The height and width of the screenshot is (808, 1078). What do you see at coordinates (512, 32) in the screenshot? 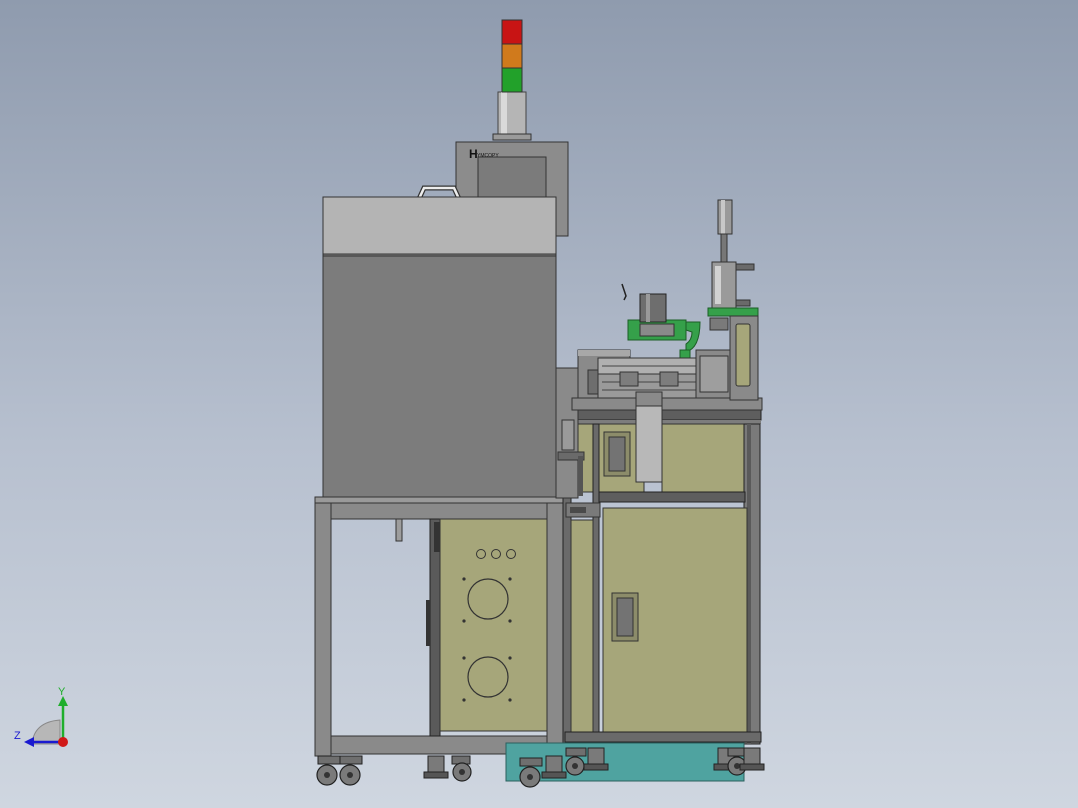
I see `tower-light-red` at bounding box center [512, 32].